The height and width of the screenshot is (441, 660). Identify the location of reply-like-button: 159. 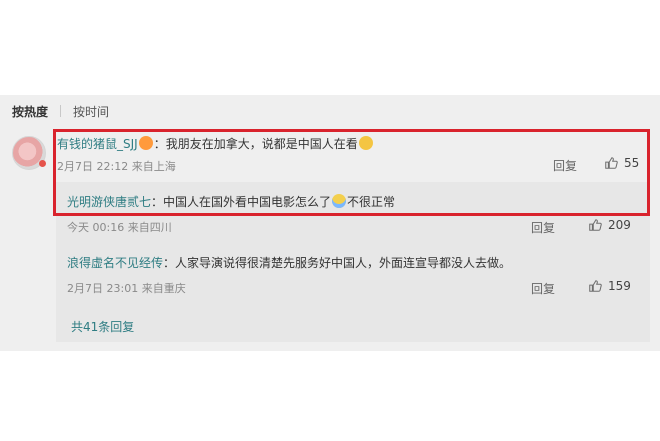
(609, 286).